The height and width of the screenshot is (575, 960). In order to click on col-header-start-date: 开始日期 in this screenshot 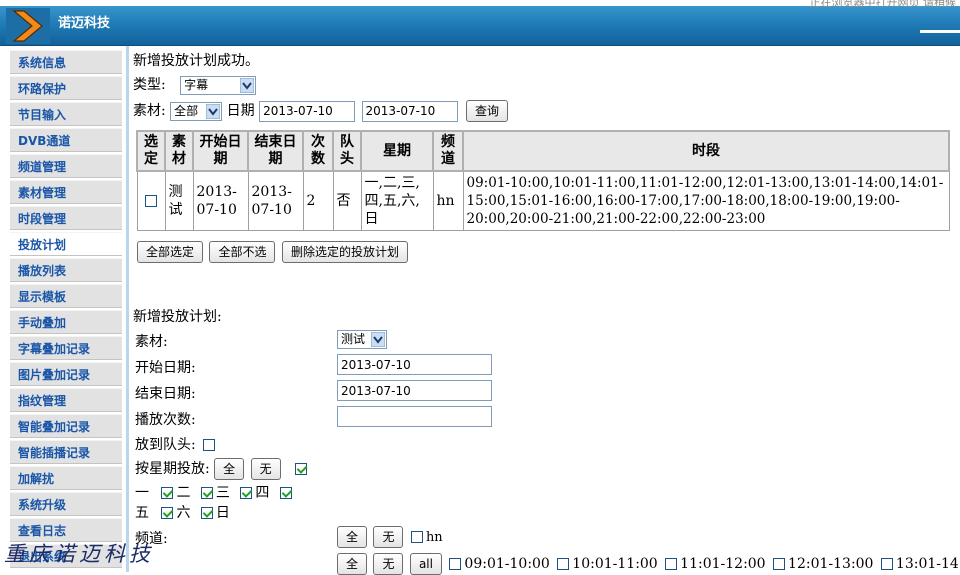, I will do `click(220, 151)`.